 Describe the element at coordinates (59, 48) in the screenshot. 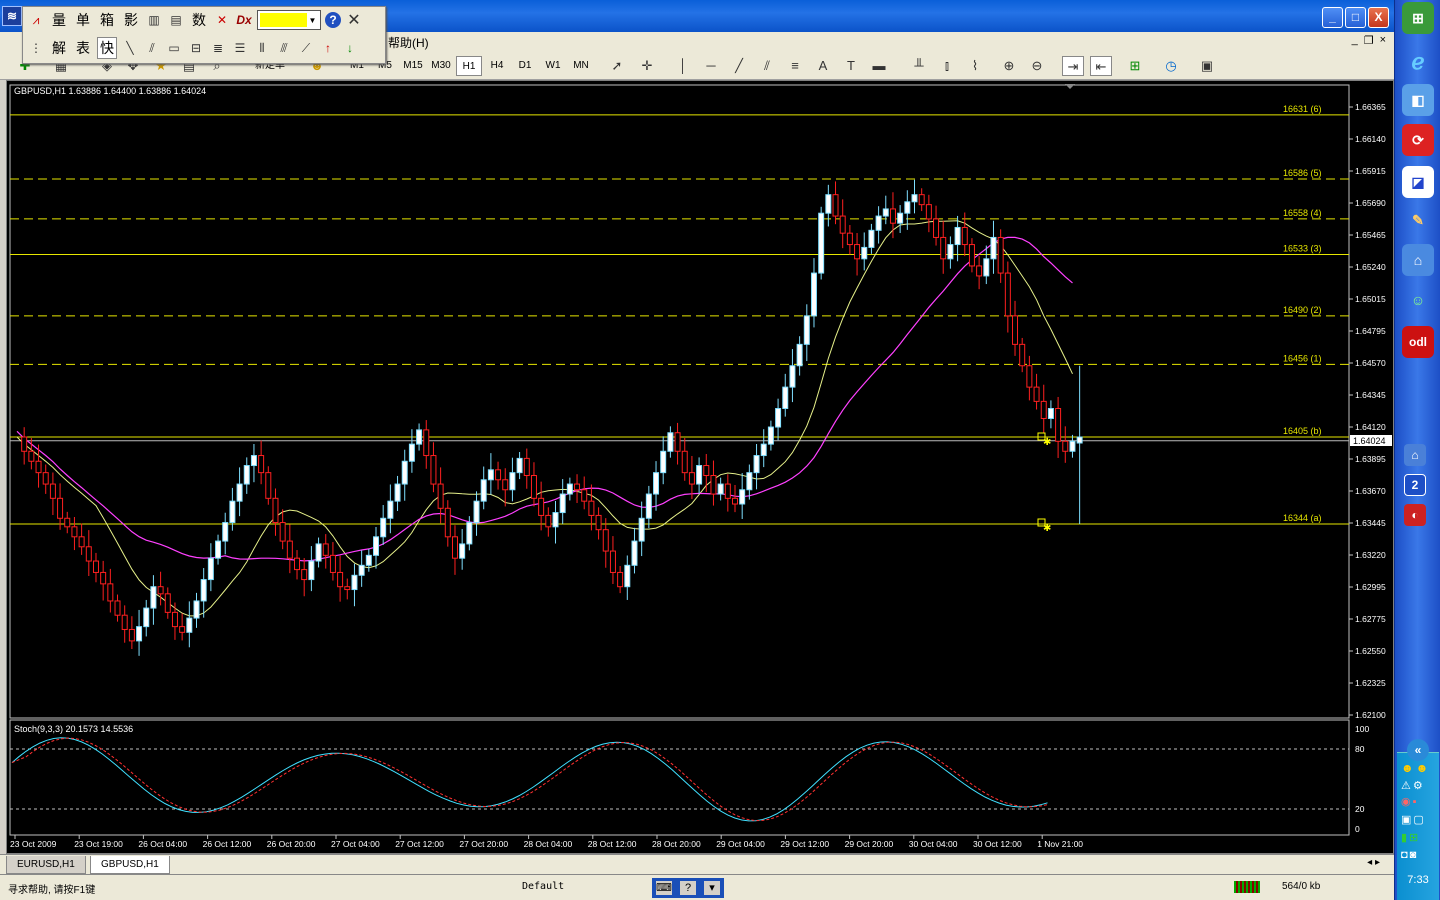

I see `ft-btn-6: 解` at that location.